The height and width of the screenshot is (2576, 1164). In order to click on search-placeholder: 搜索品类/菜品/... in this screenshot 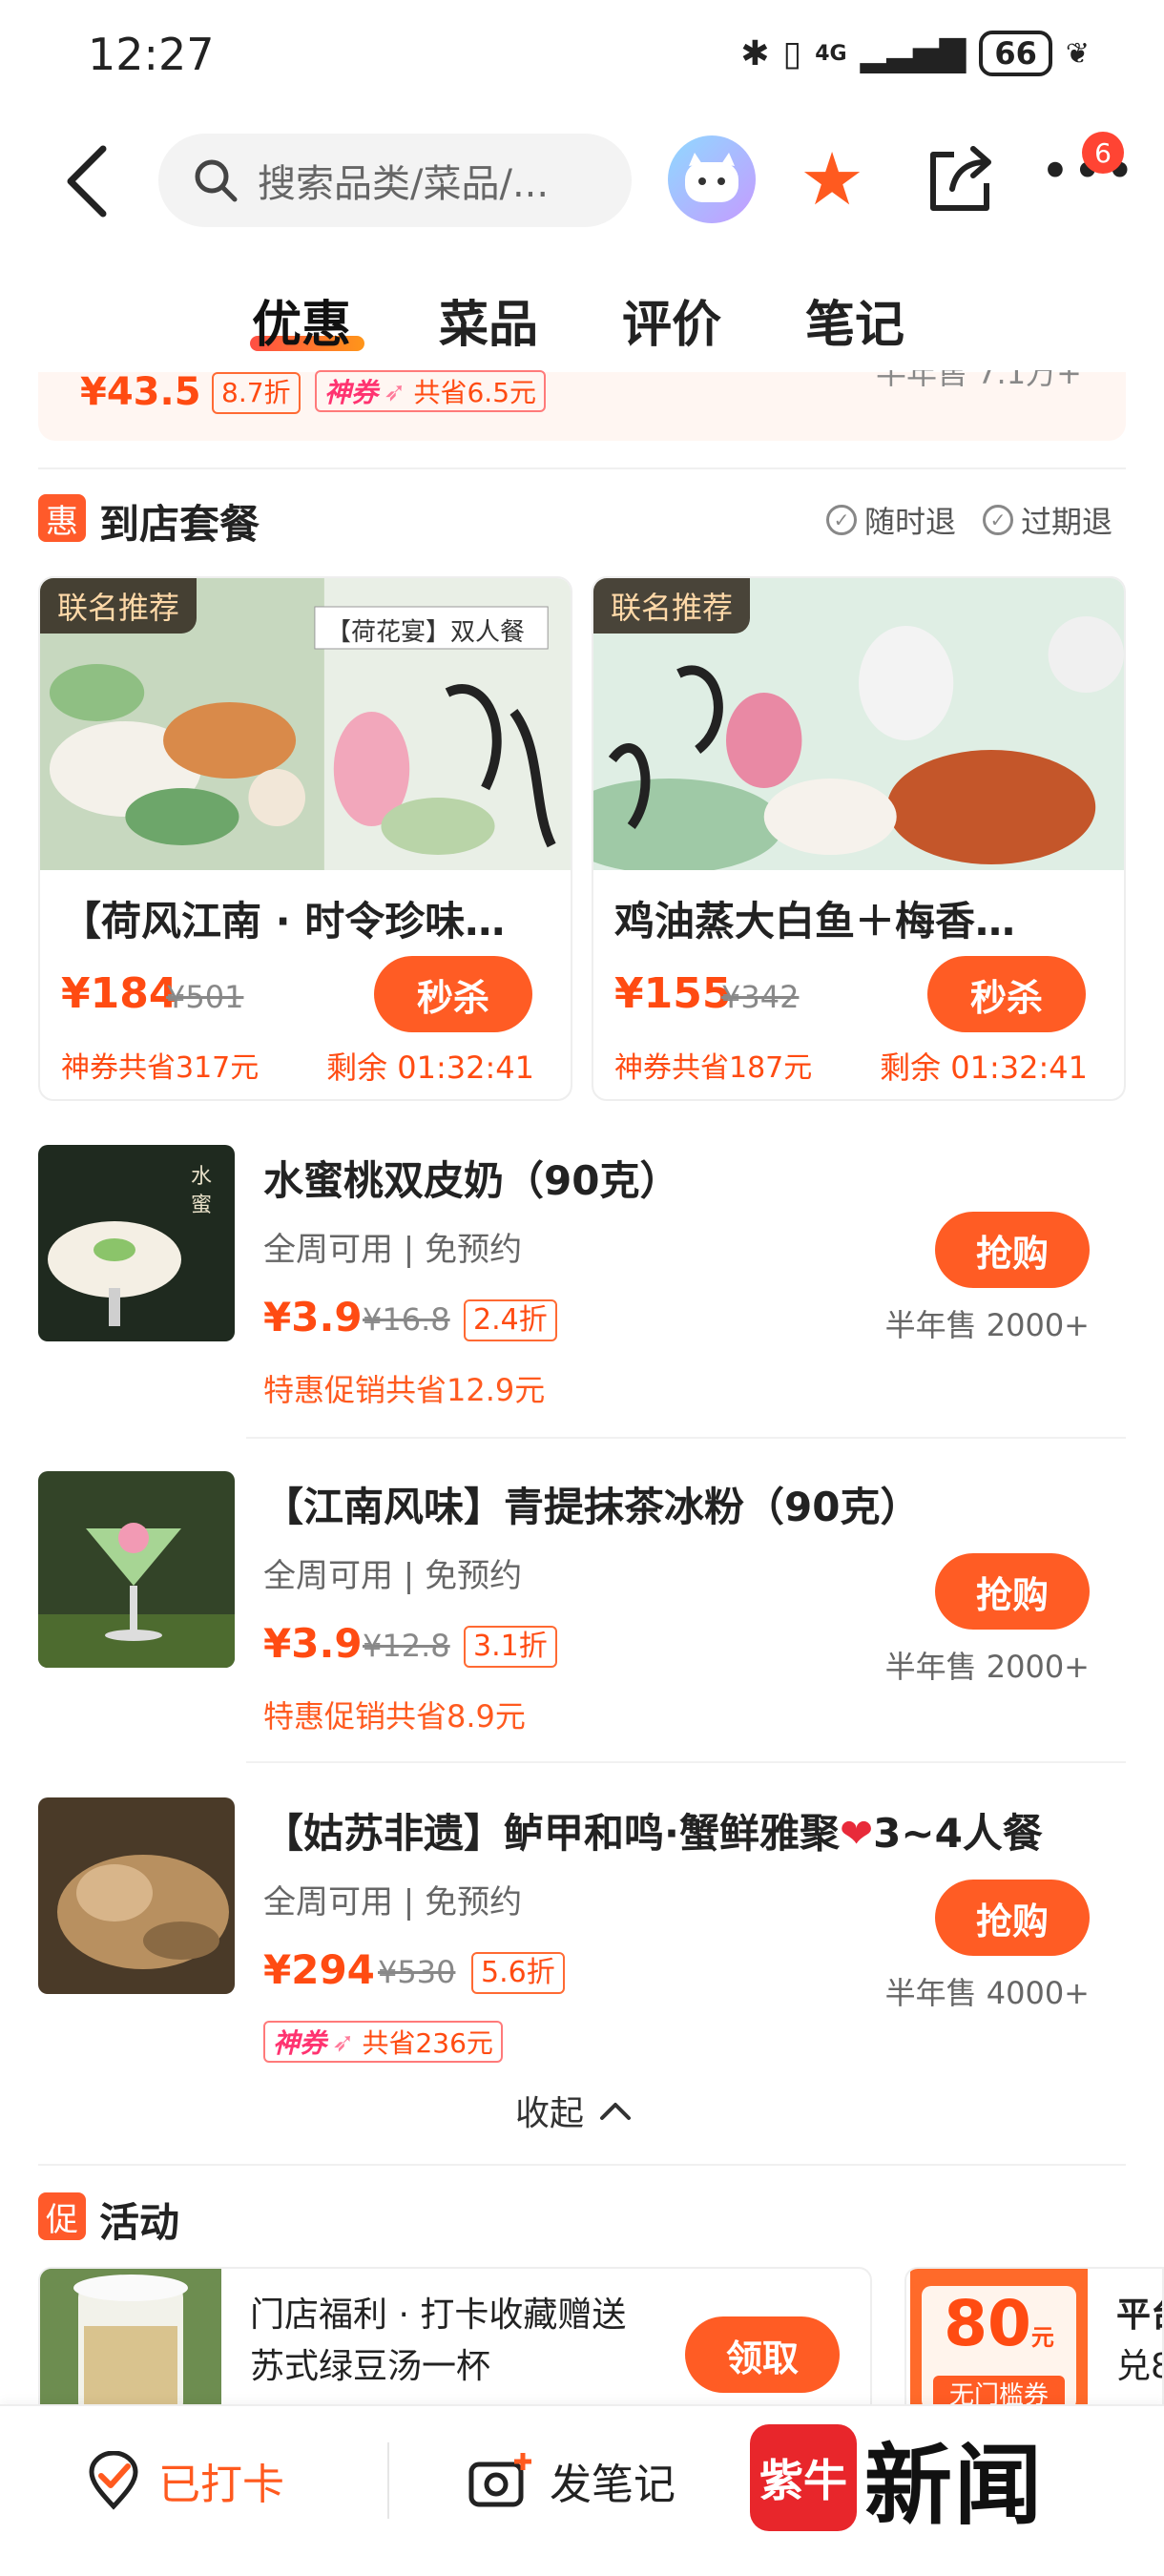, I will do `click(404, 184)`.